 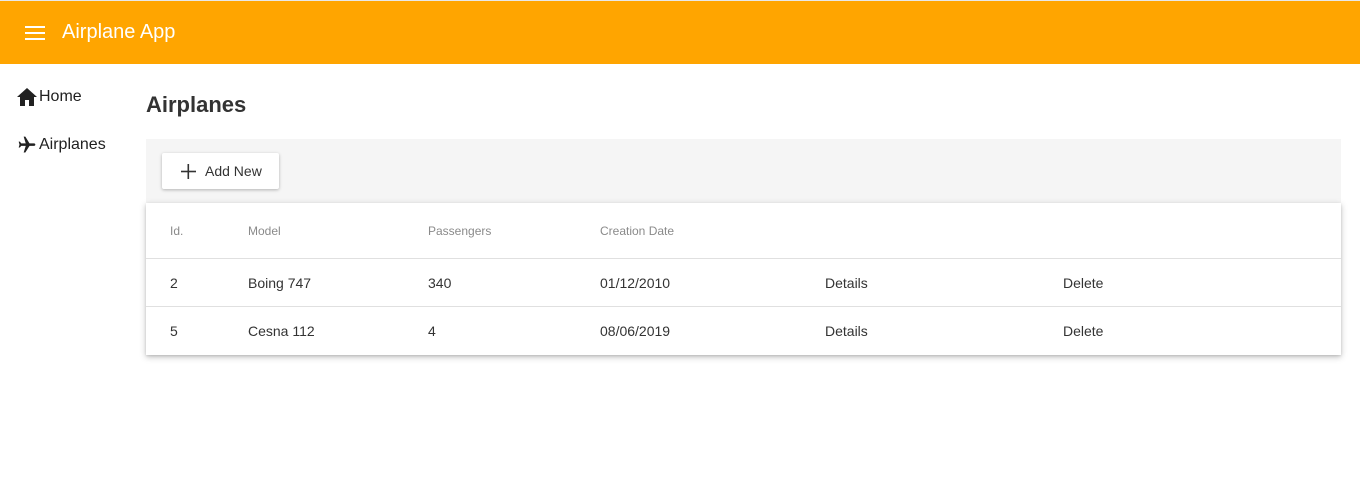 I want to click on cell-passengers: 340, so click(x=440, y=282).